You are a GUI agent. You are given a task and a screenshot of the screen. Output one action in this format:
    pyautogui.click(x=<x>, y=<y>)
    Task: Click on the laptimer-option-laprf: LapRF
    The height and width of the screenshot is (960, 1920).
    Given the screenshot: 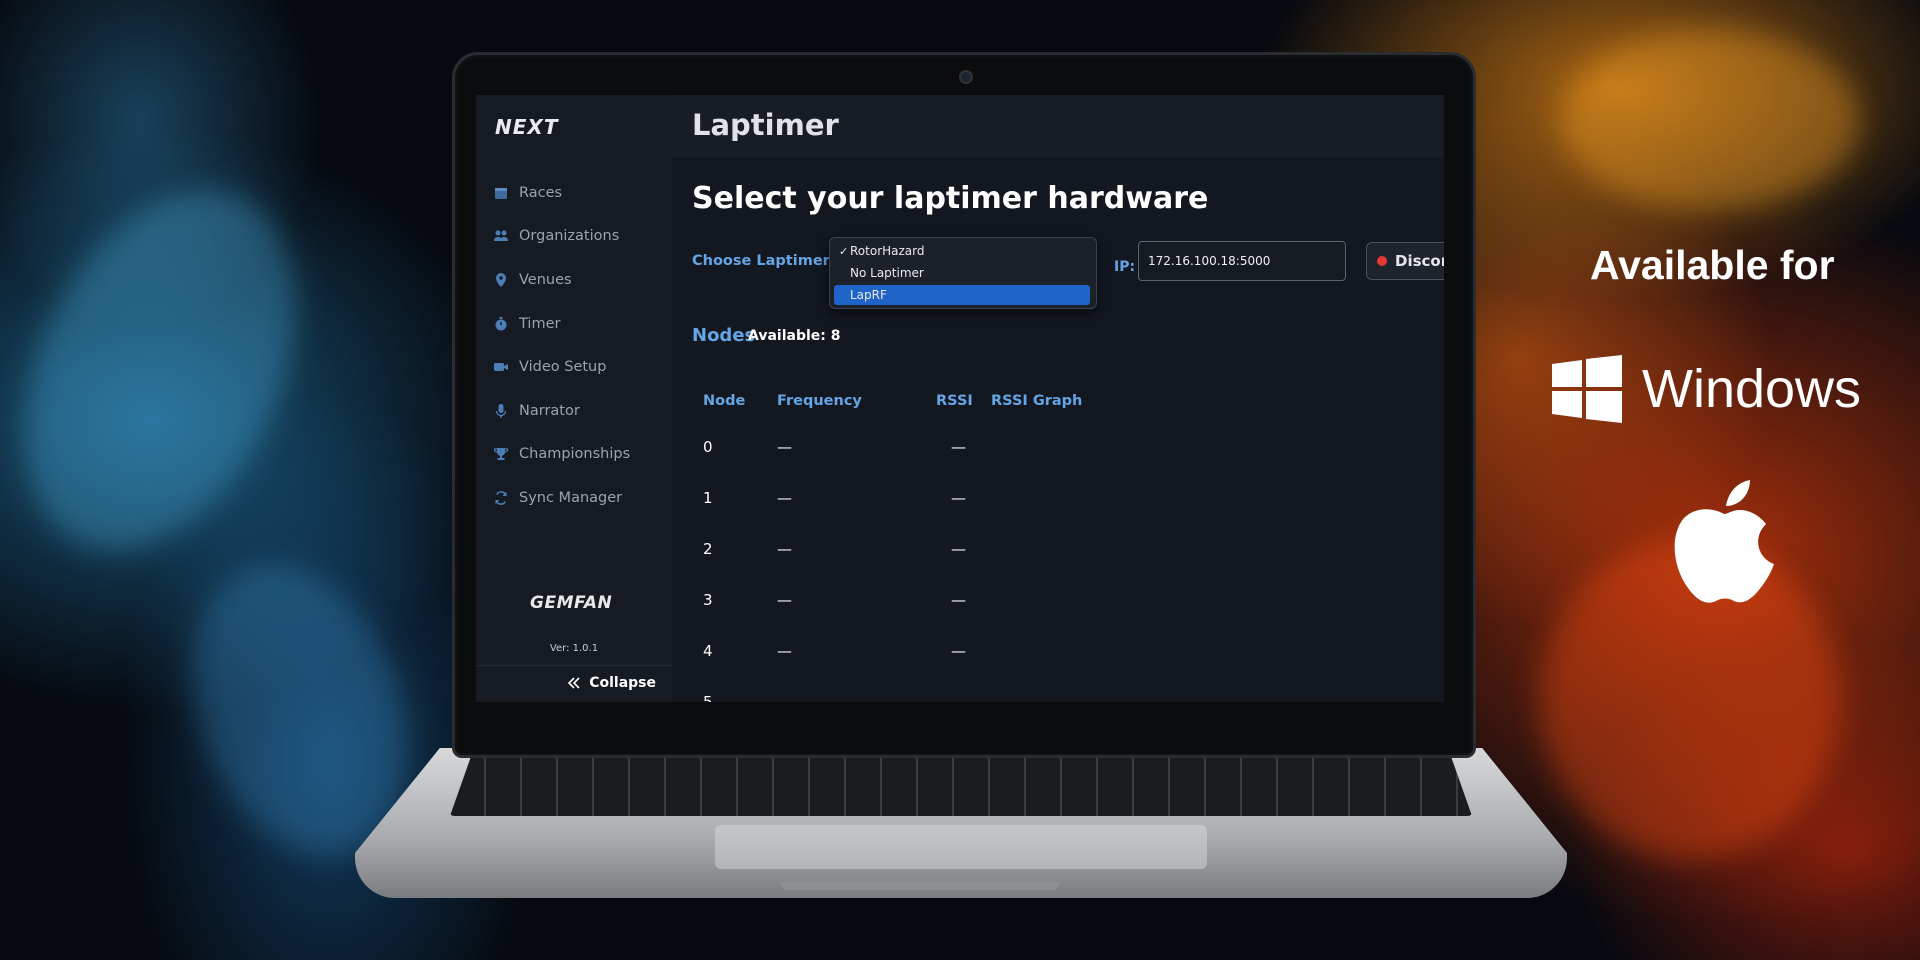 What is the action you would take?
    pyautogui.click(x=962, y=295)
    